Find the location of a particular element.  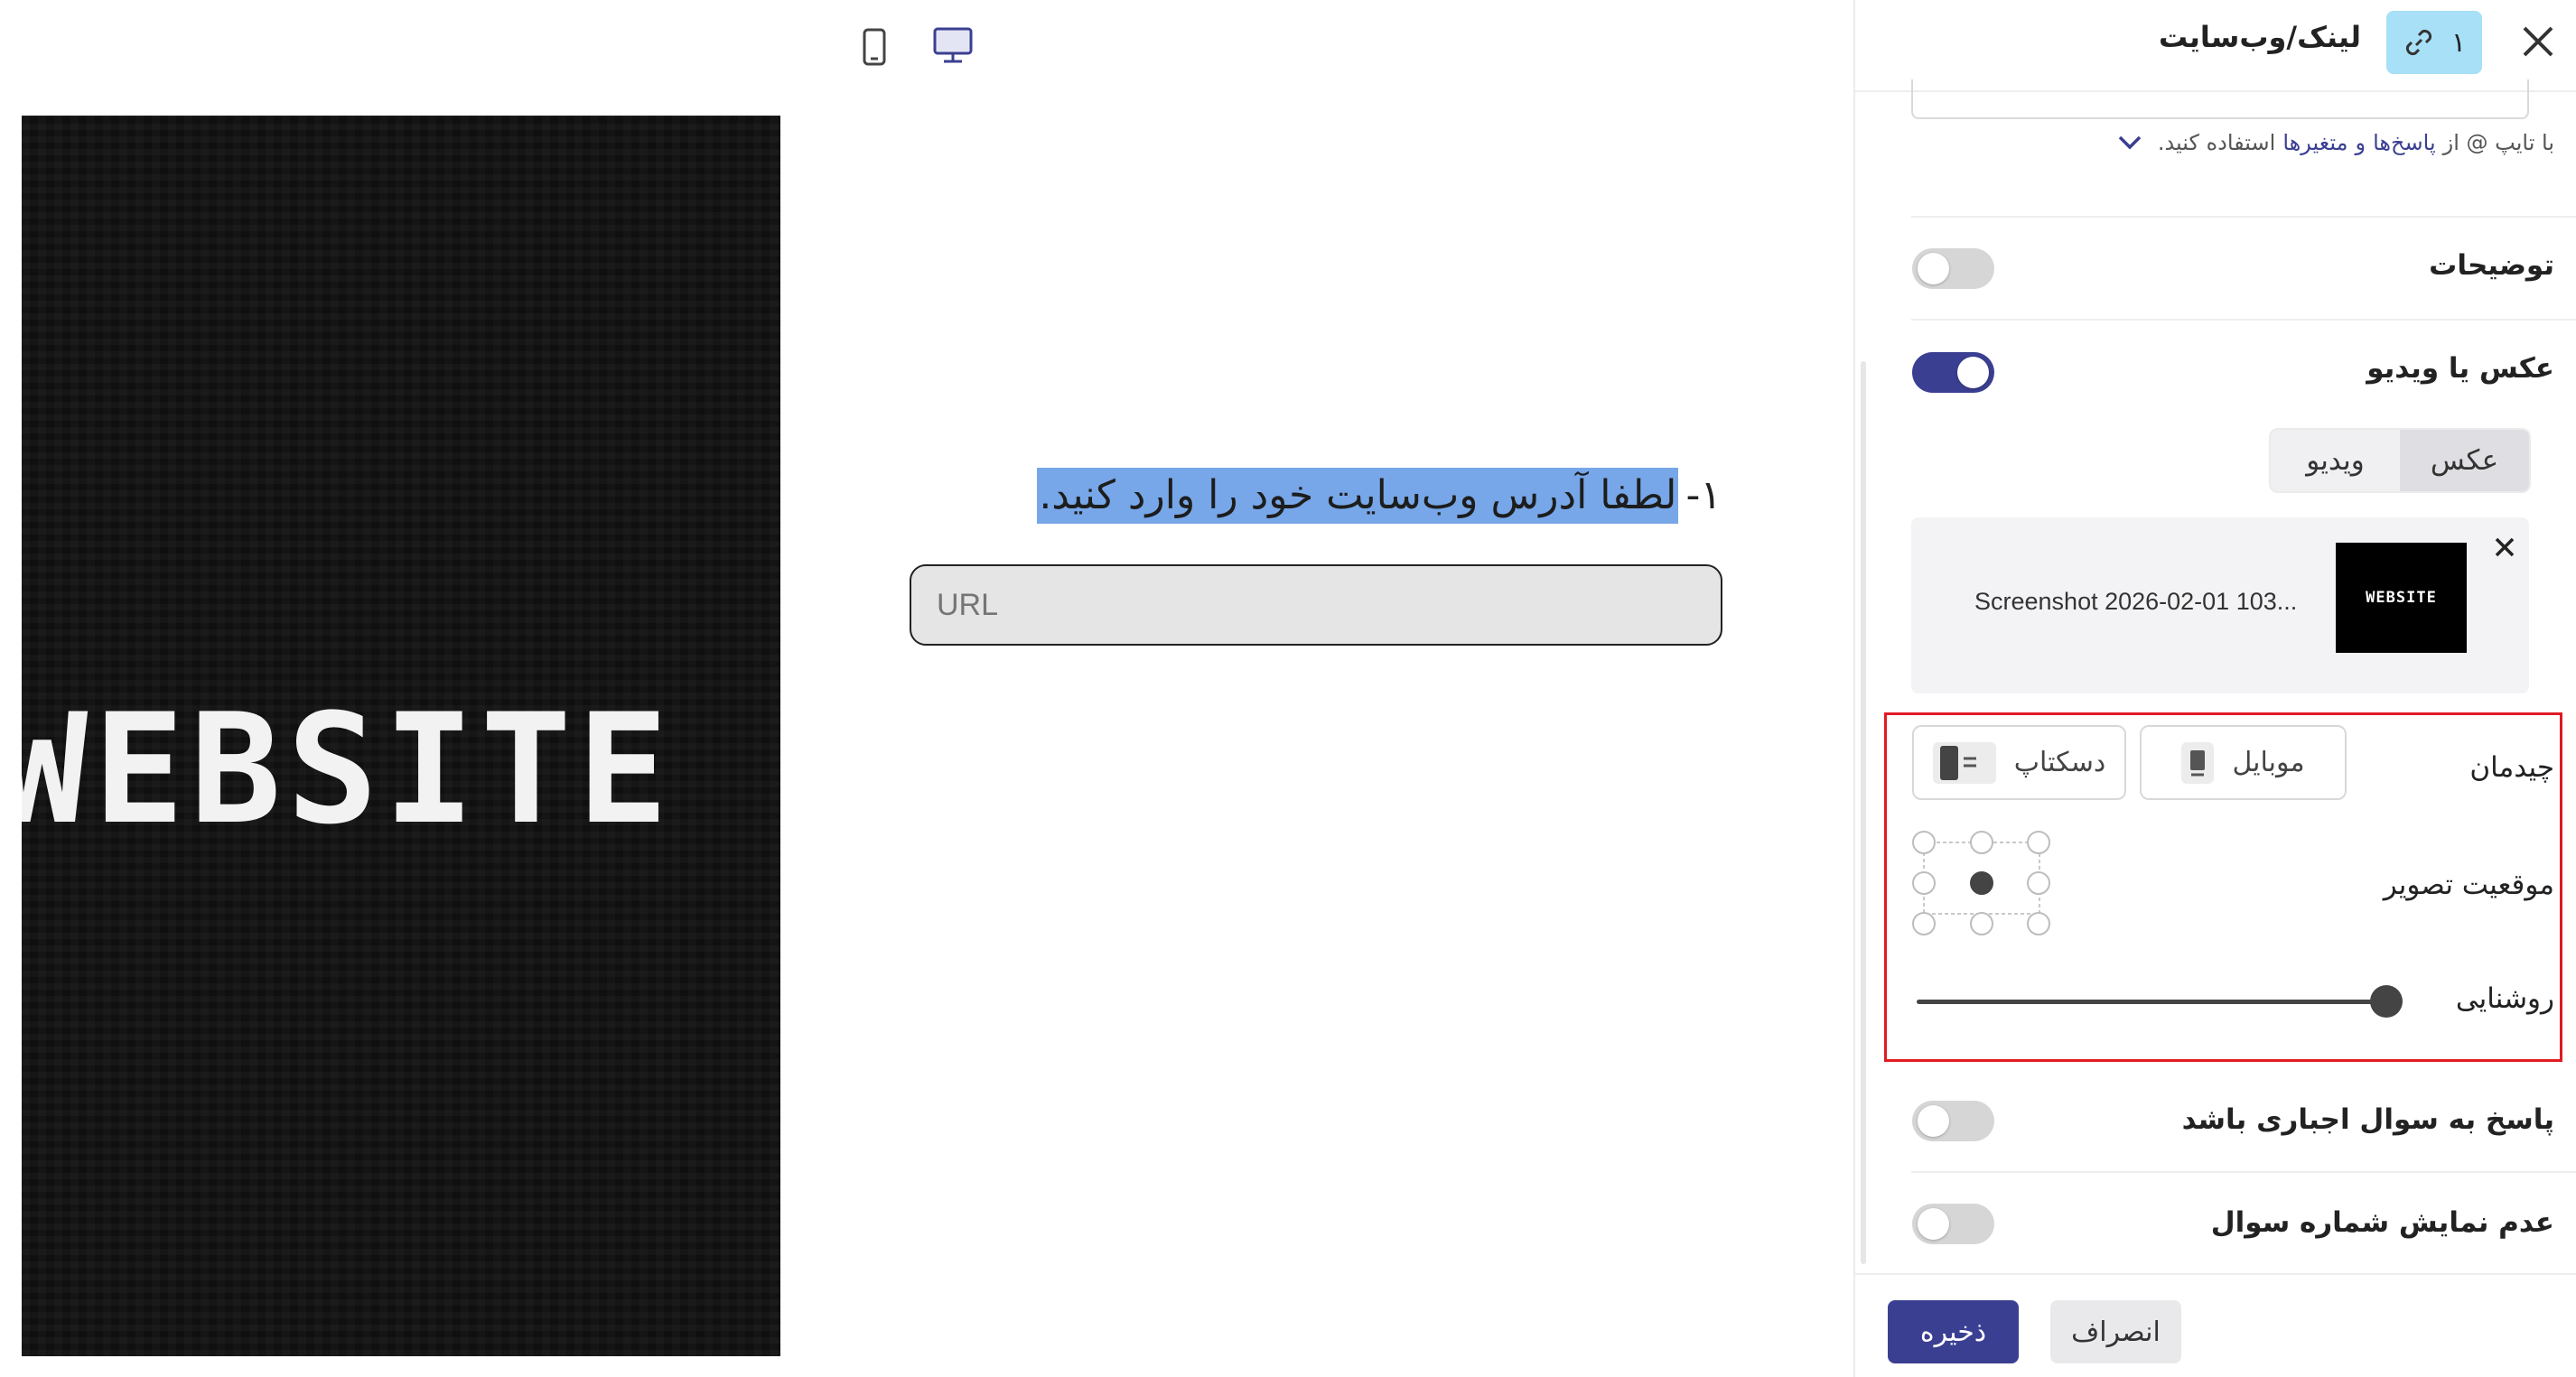

layout-label: چیدمان is located at coordinates (2511, 767).